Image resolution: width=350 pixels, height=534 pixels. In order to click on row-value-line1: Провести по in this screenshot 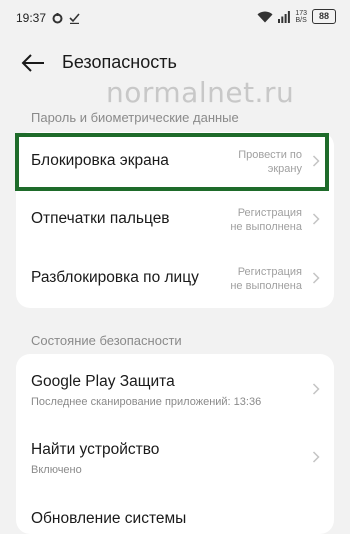, I will do `click(270, 155)`.